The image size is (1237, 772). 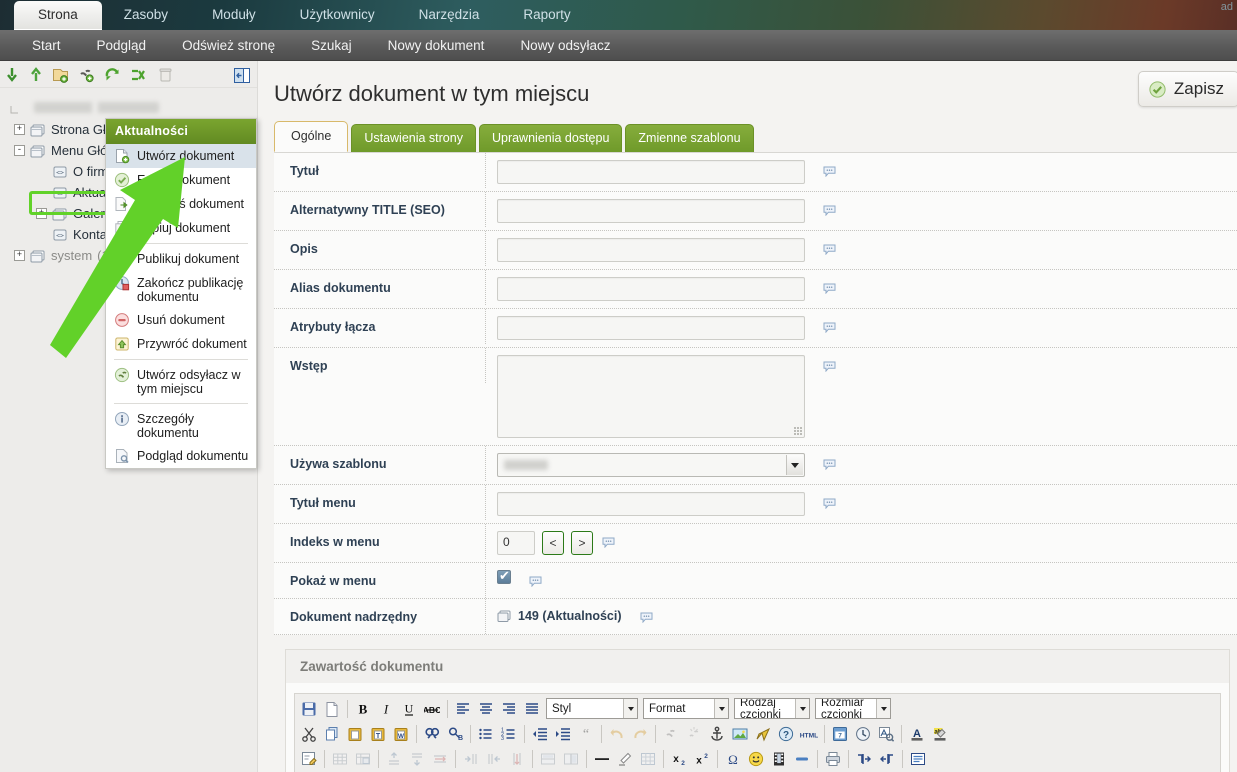 I want to click on input-menu-index: 0, so click(x=516, y=543).